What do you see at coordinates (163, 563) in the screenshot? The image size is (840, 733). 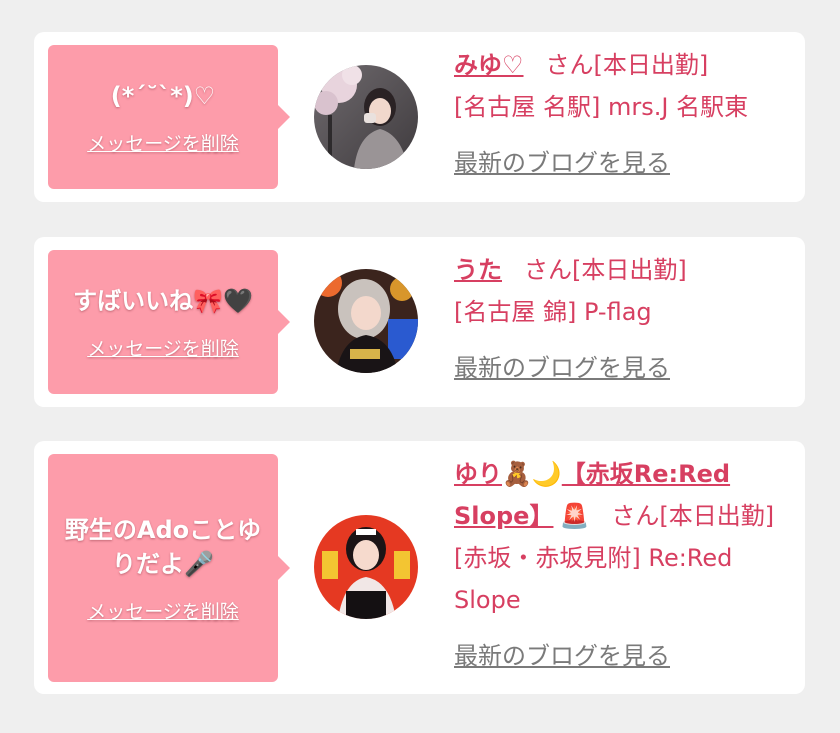 I see `message-text-line: りだよ🎤` at bounding box center [163, 563].